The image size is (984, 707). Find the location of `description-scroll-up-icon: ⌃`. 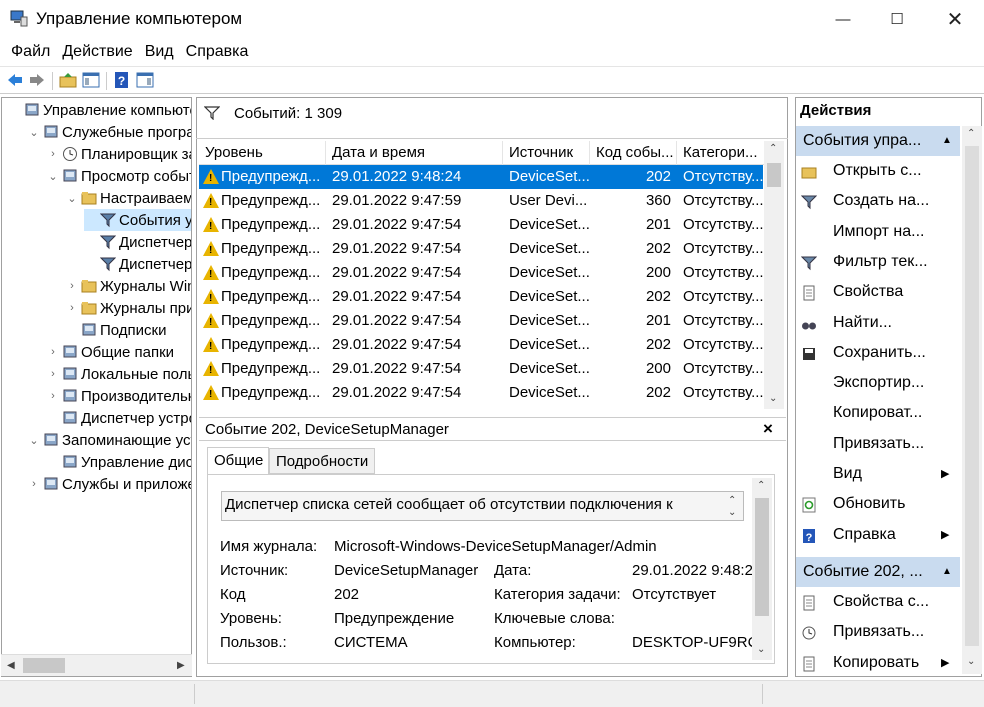

description-scroll-up-icon: ⌃ is located at coordinates (732, 500).